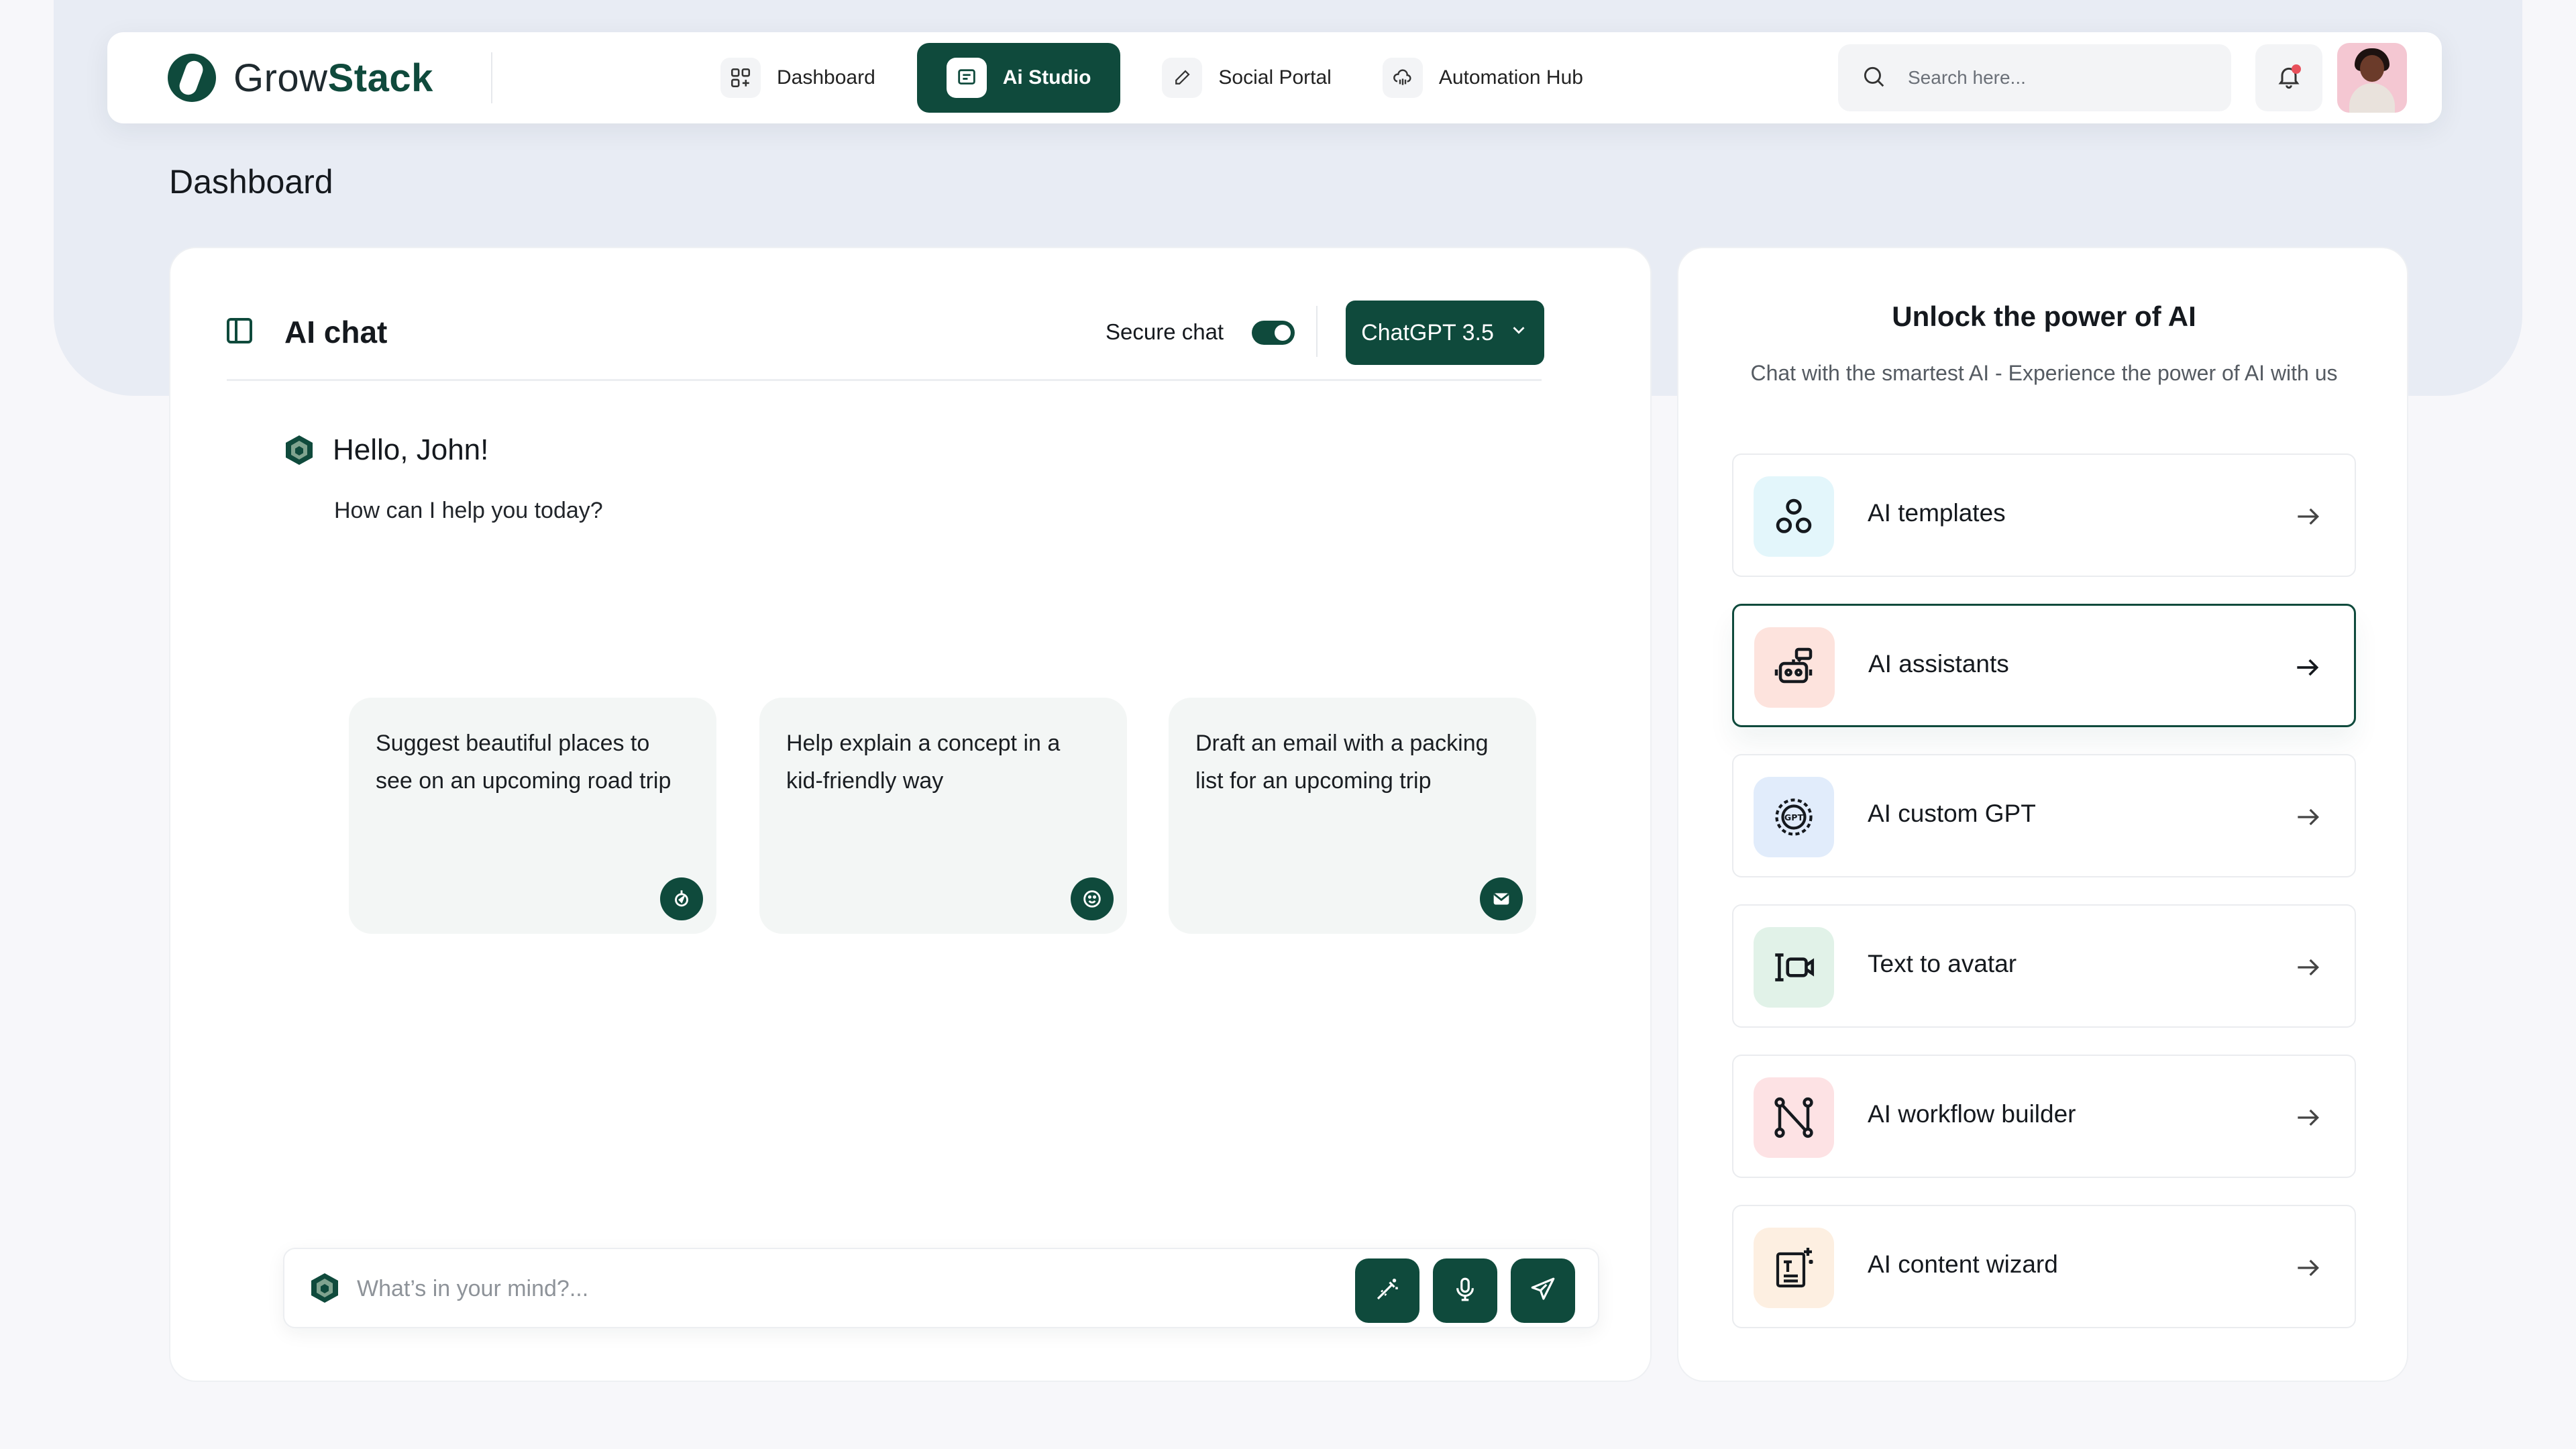 The width and height of the screenshot is (2576, 1449). Describe the element at coordinates (2044, 966) in the screenshot. I see `tool-text-to-avatar: Text to avatar` at that location.